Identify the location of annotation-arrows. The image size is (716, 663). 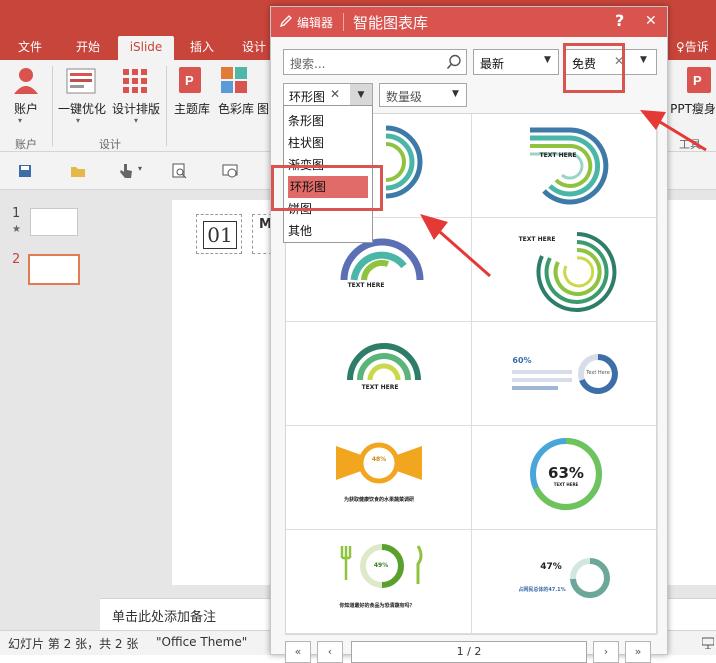
(563, 194).